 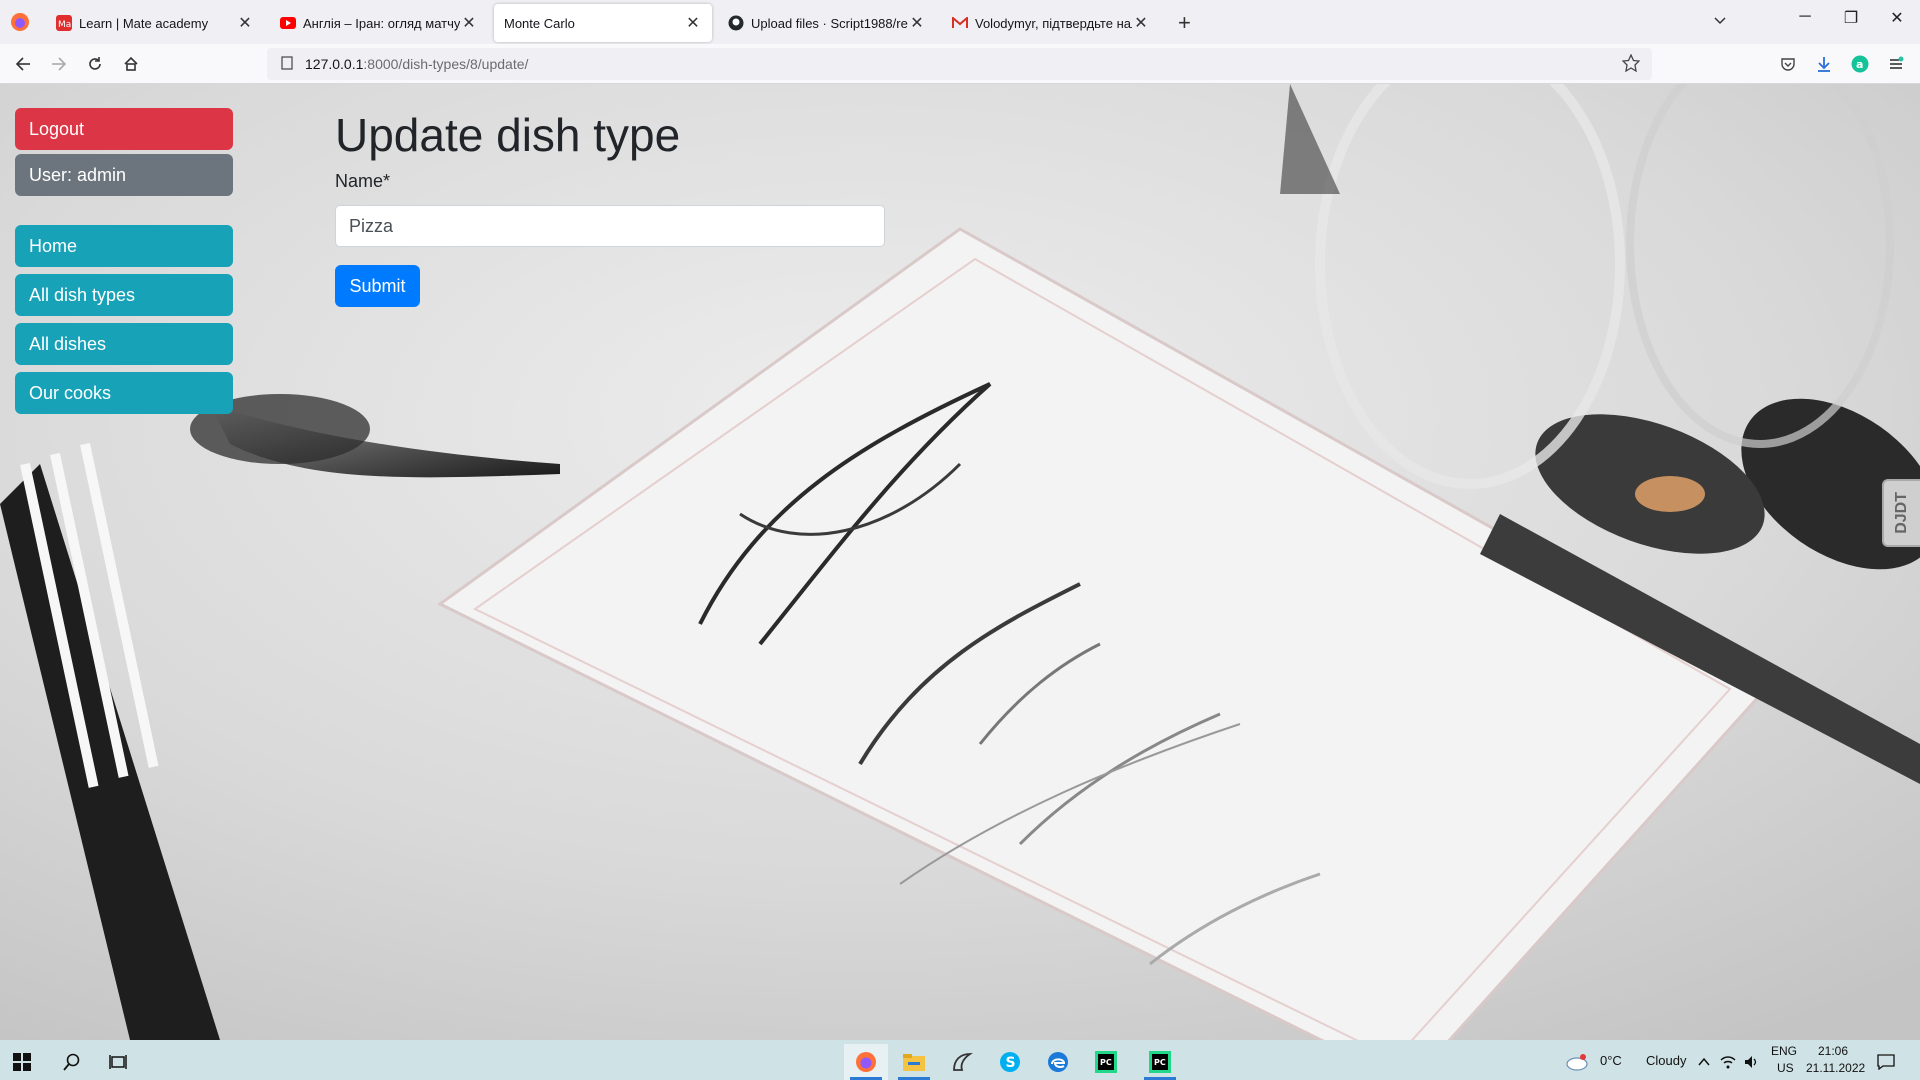 I want to click on debug-toolbar-label: DJDT, so click(x=1901, y=513).